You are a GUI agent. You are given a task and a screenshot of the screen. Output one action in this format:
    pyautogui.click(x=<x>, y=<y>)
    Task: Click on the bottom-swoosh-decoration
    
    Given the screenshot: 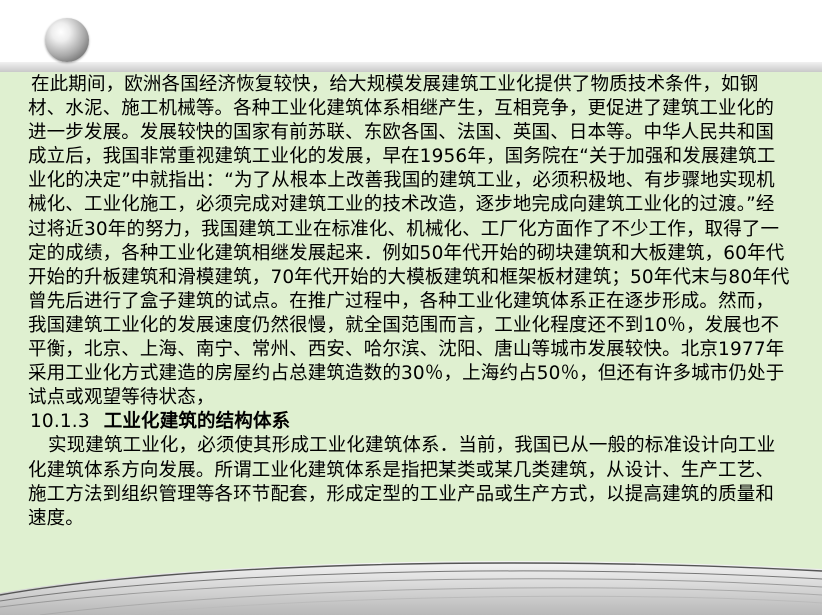 What is the action you would take?
    pyautogui.click(x=411, y=588)
    